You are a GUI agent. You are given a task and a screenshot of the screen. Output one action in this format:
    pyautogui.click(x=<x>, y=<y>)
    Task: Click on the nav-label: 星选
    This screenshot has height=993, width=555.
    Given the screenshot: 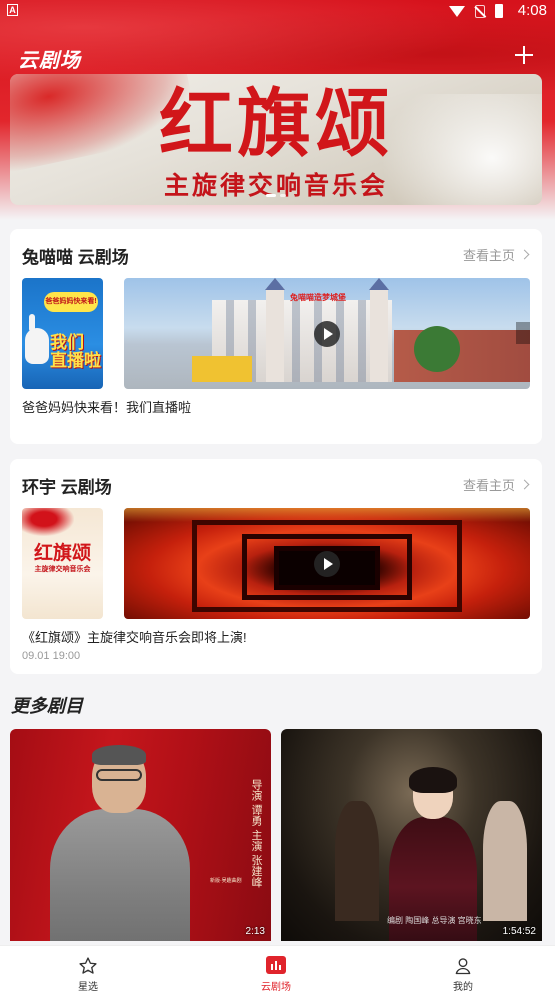 What is the action you would take?
    pyautogui.click(x=88, y=987)
    